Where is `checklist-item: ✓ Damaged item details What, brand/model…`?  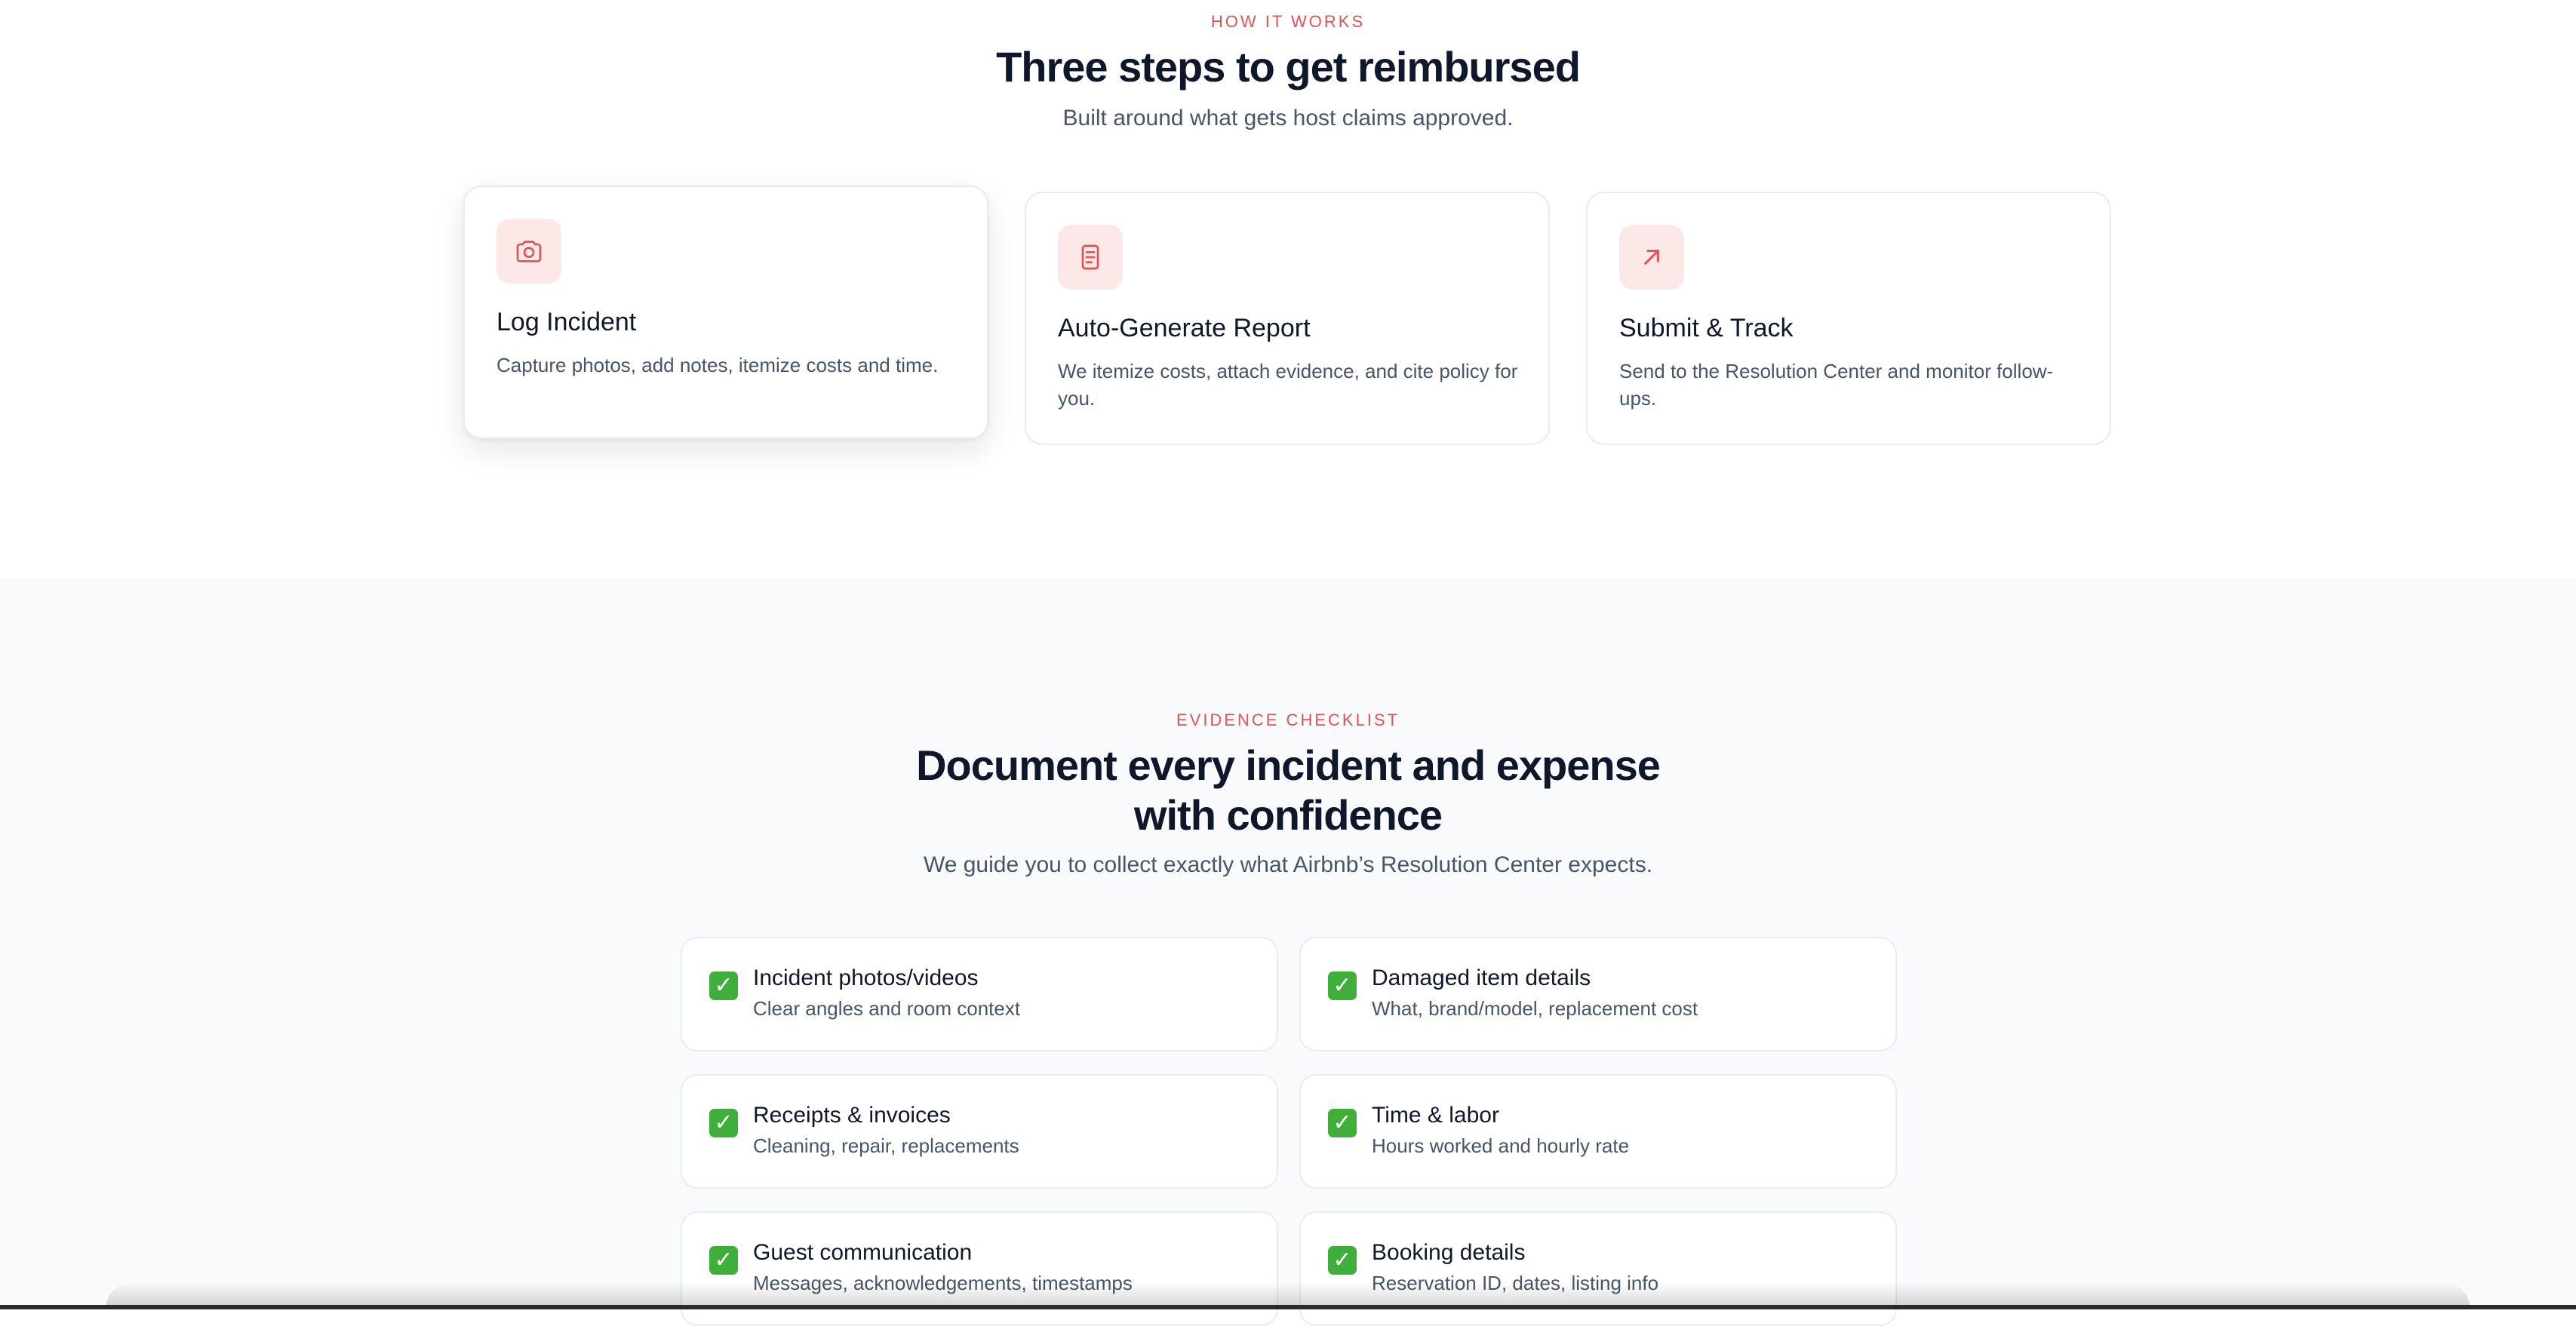 checklist-item: ✓ Damaged item details What, brand/model… is located at coordinates (1598, 994).